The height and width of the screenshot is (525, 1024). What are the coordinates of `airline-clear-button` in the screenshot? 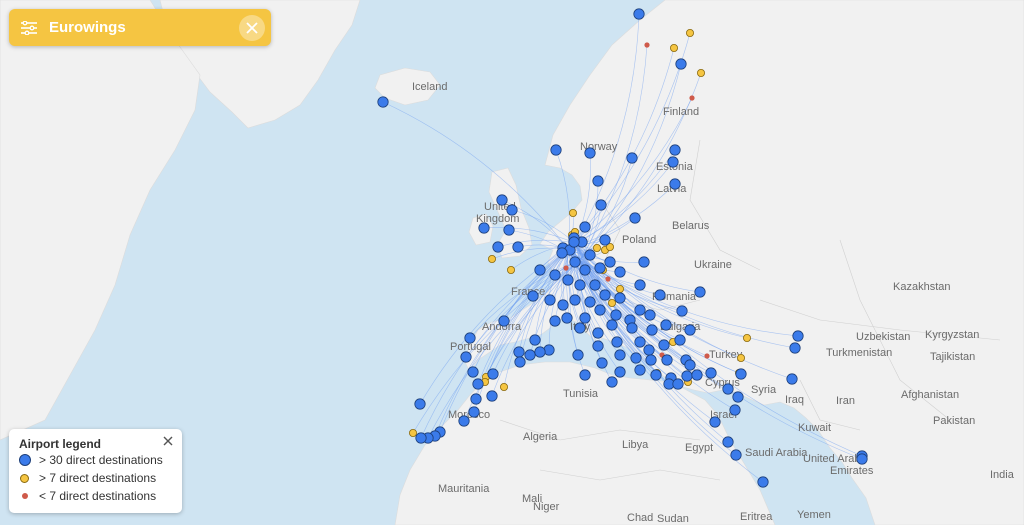 It's located at (252, 27).